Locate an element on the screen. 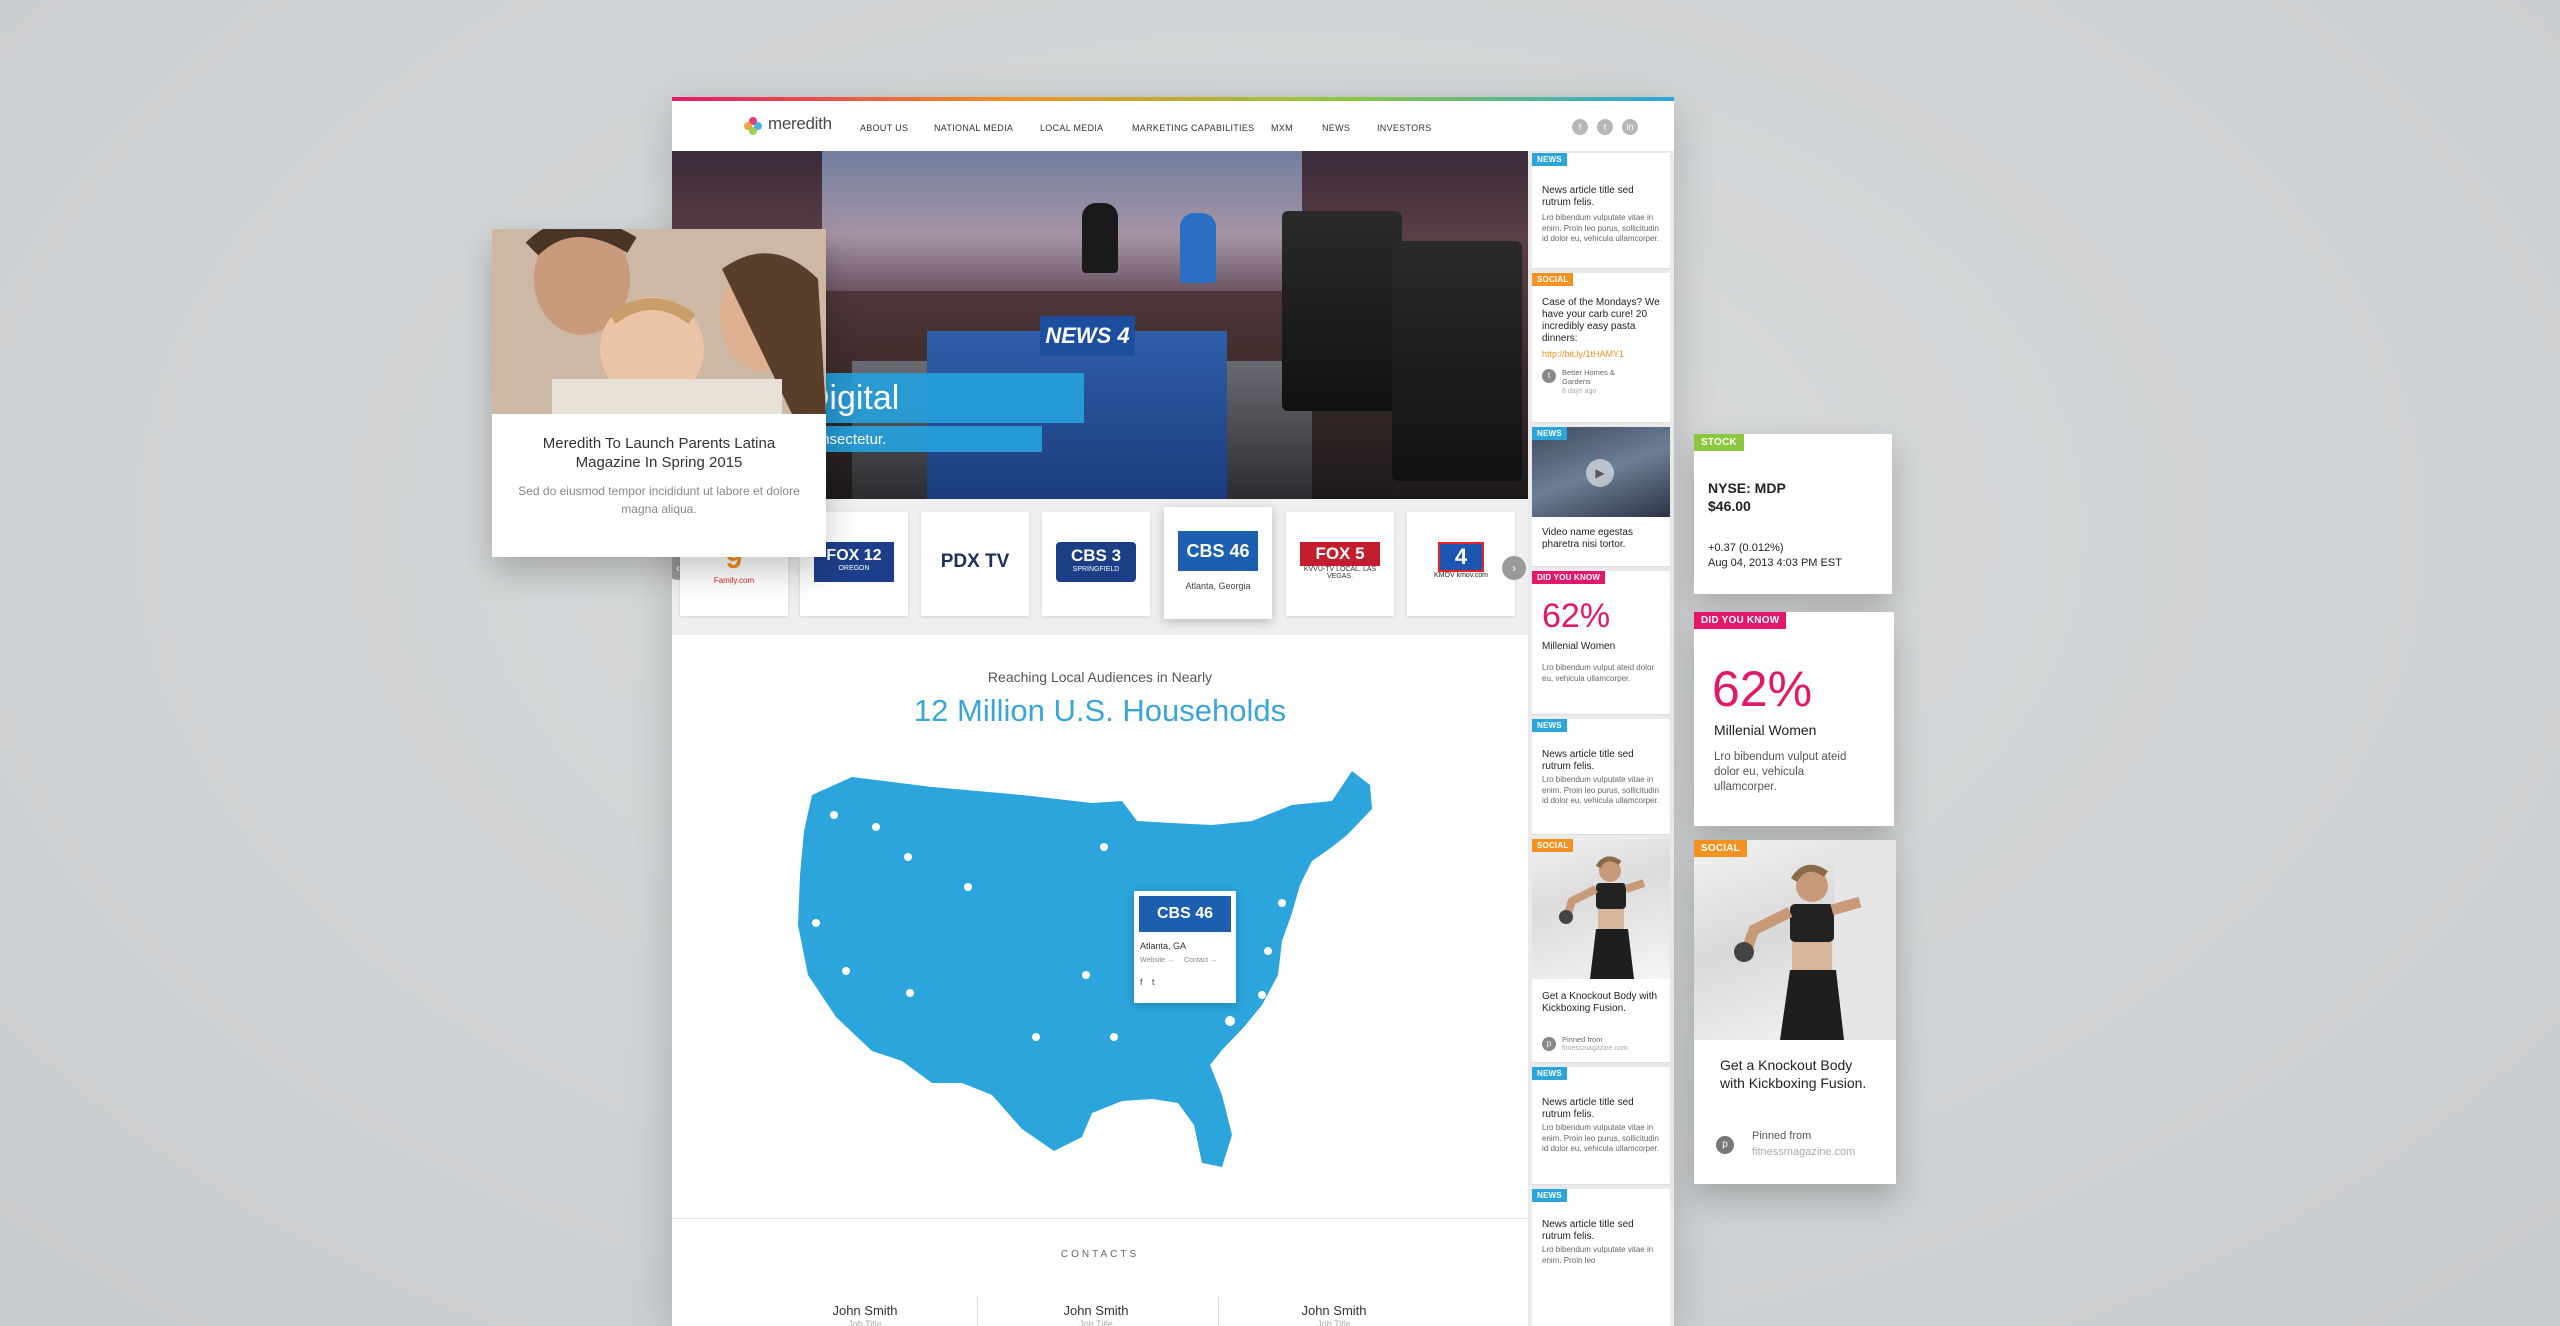 This screenshot has width=2560, height=1326. us-map is located at coordinates (1107, 975).